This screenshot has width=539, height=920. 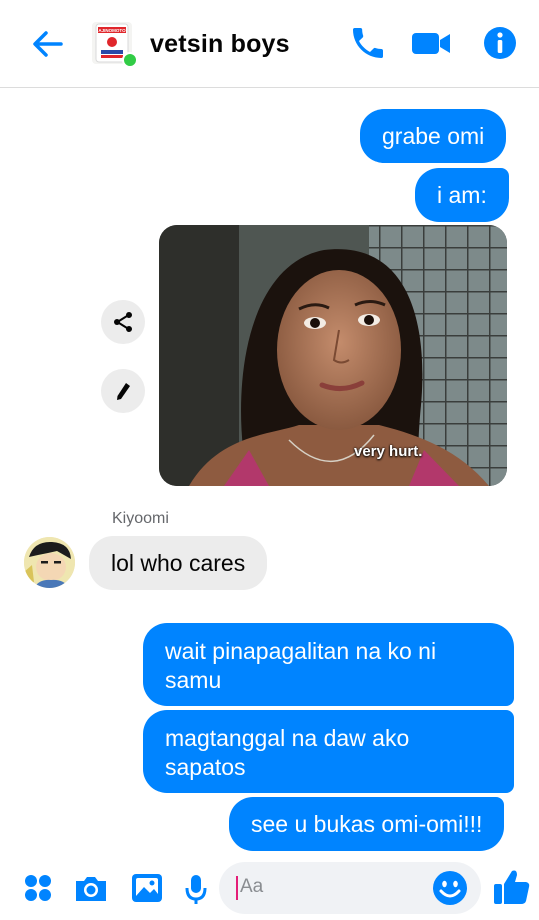 I want to click on message-bubble-outgoing: magtanggal na daw ako sapatos, so click(x=328, y=751).